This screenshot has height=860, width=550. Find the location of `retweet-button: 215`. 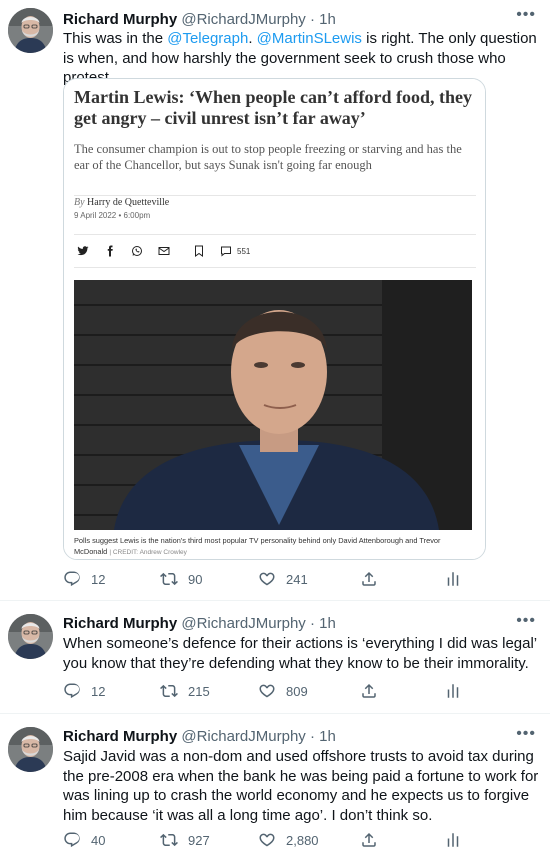

retweet-button: 215 is located at coordinates (185, 691).